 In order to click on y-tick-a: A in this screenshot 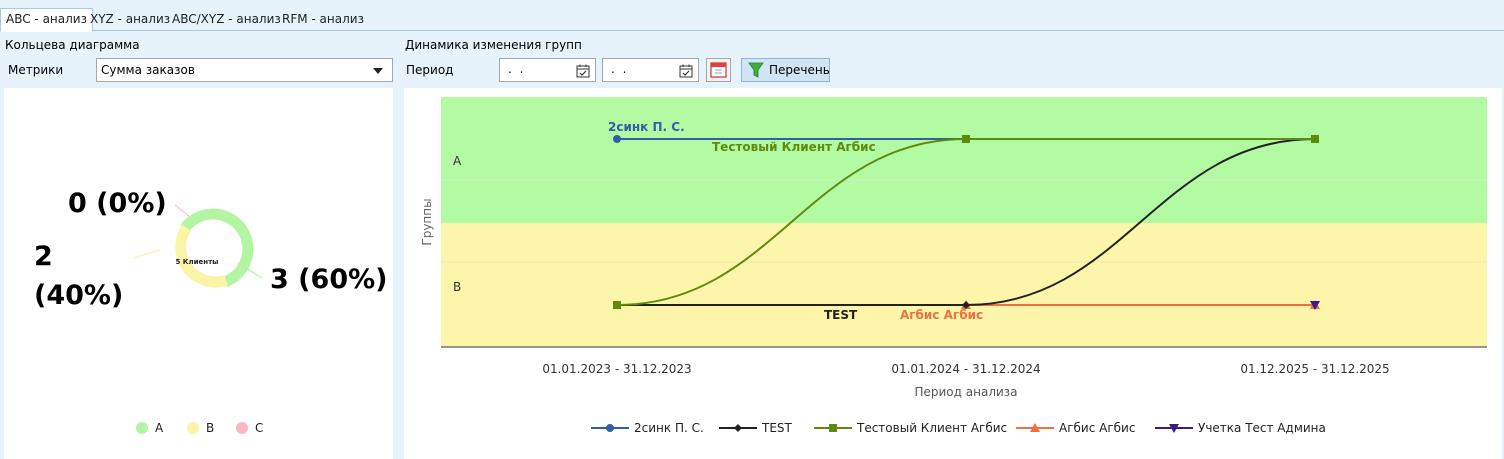, I will do `click(457, 161)`.